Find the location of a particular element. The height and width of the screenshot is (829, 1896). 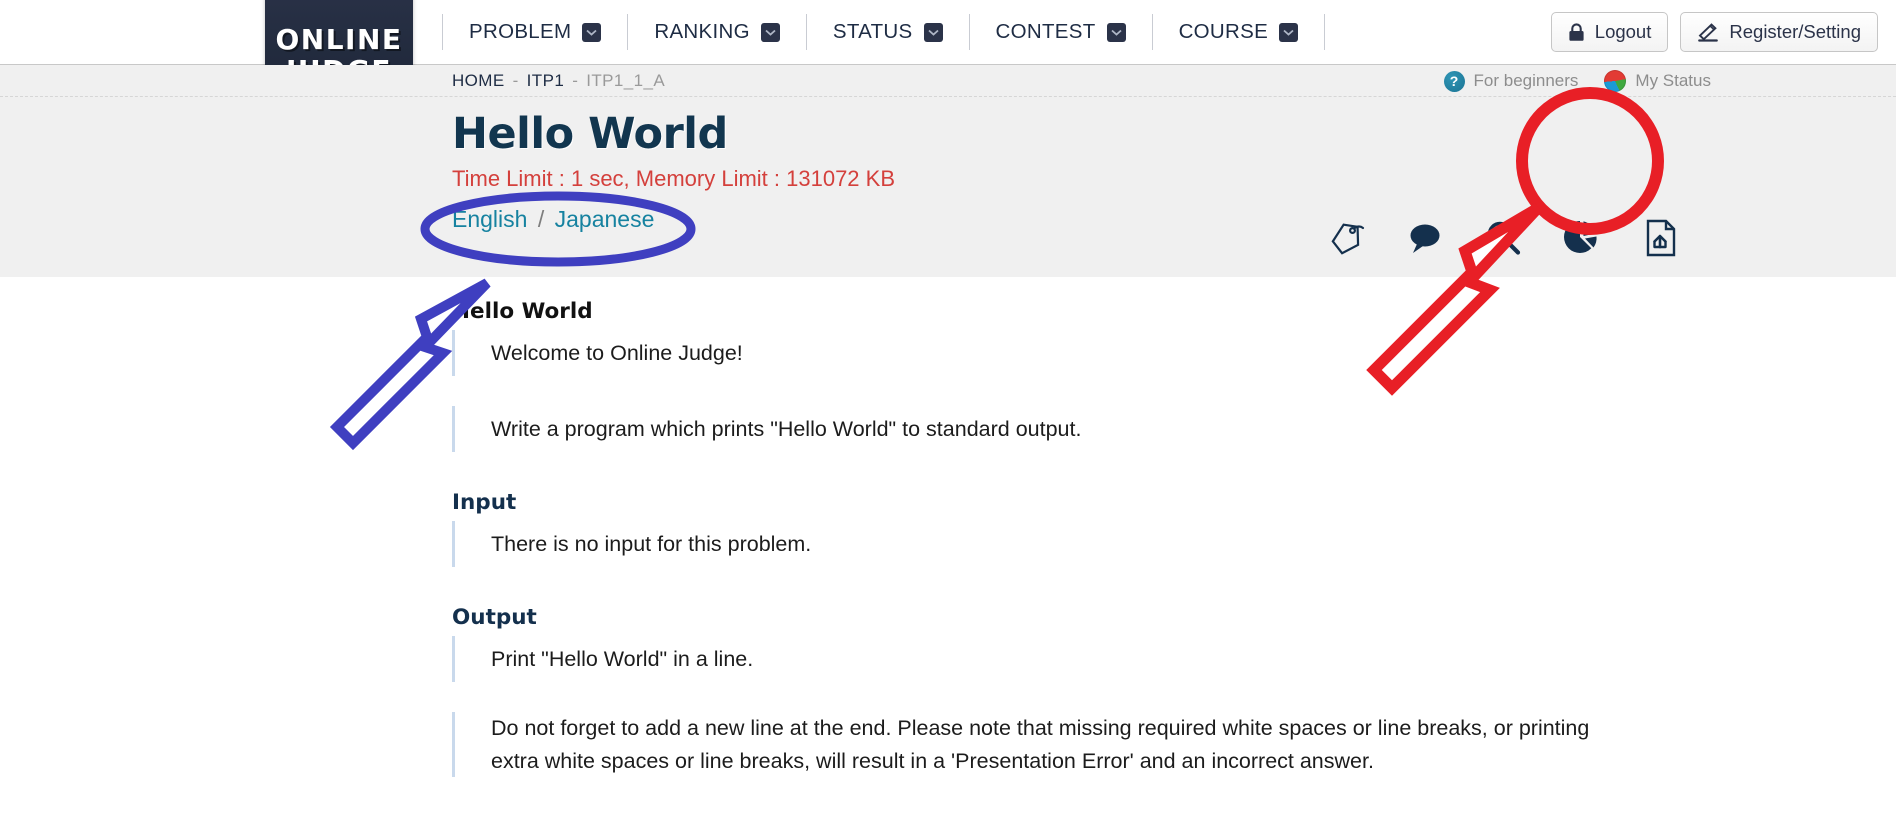

file-upload-icon is located at coordinates (1660, 240).